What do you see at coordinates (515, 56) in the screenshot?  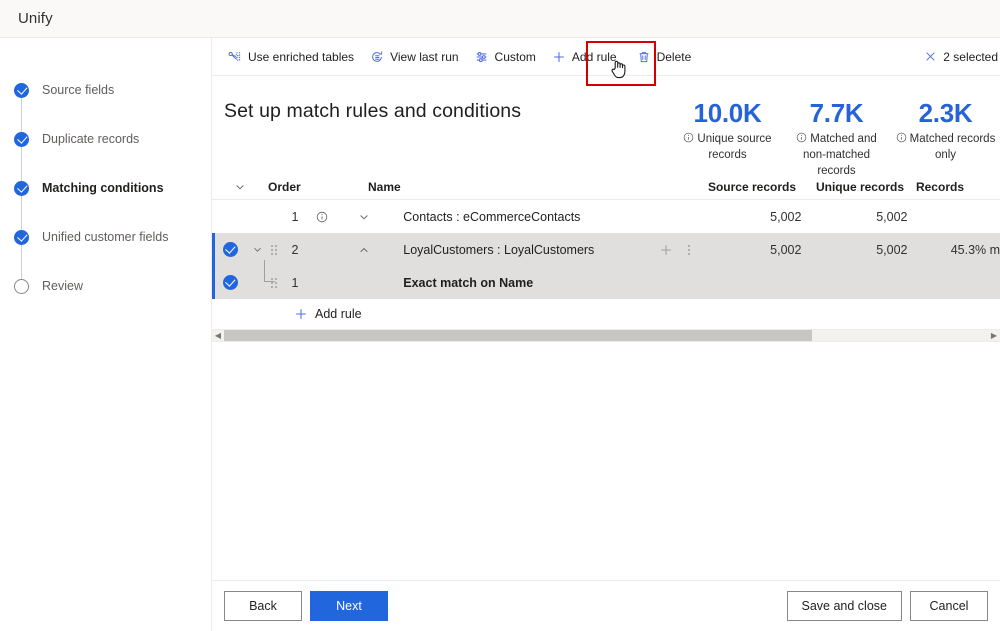 I see `command-label: Custom` at bounding box center [515, 56].